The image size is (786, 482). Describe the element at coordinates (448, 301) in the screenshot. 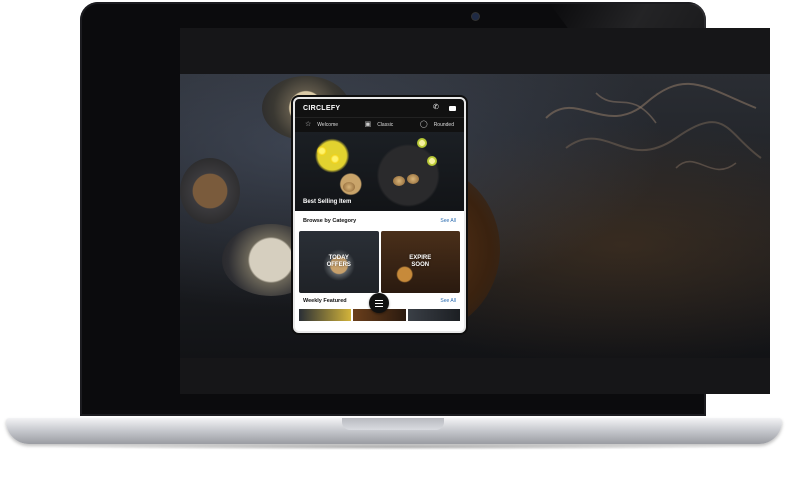

I see `weekly-see-all-link: See All` at that location.